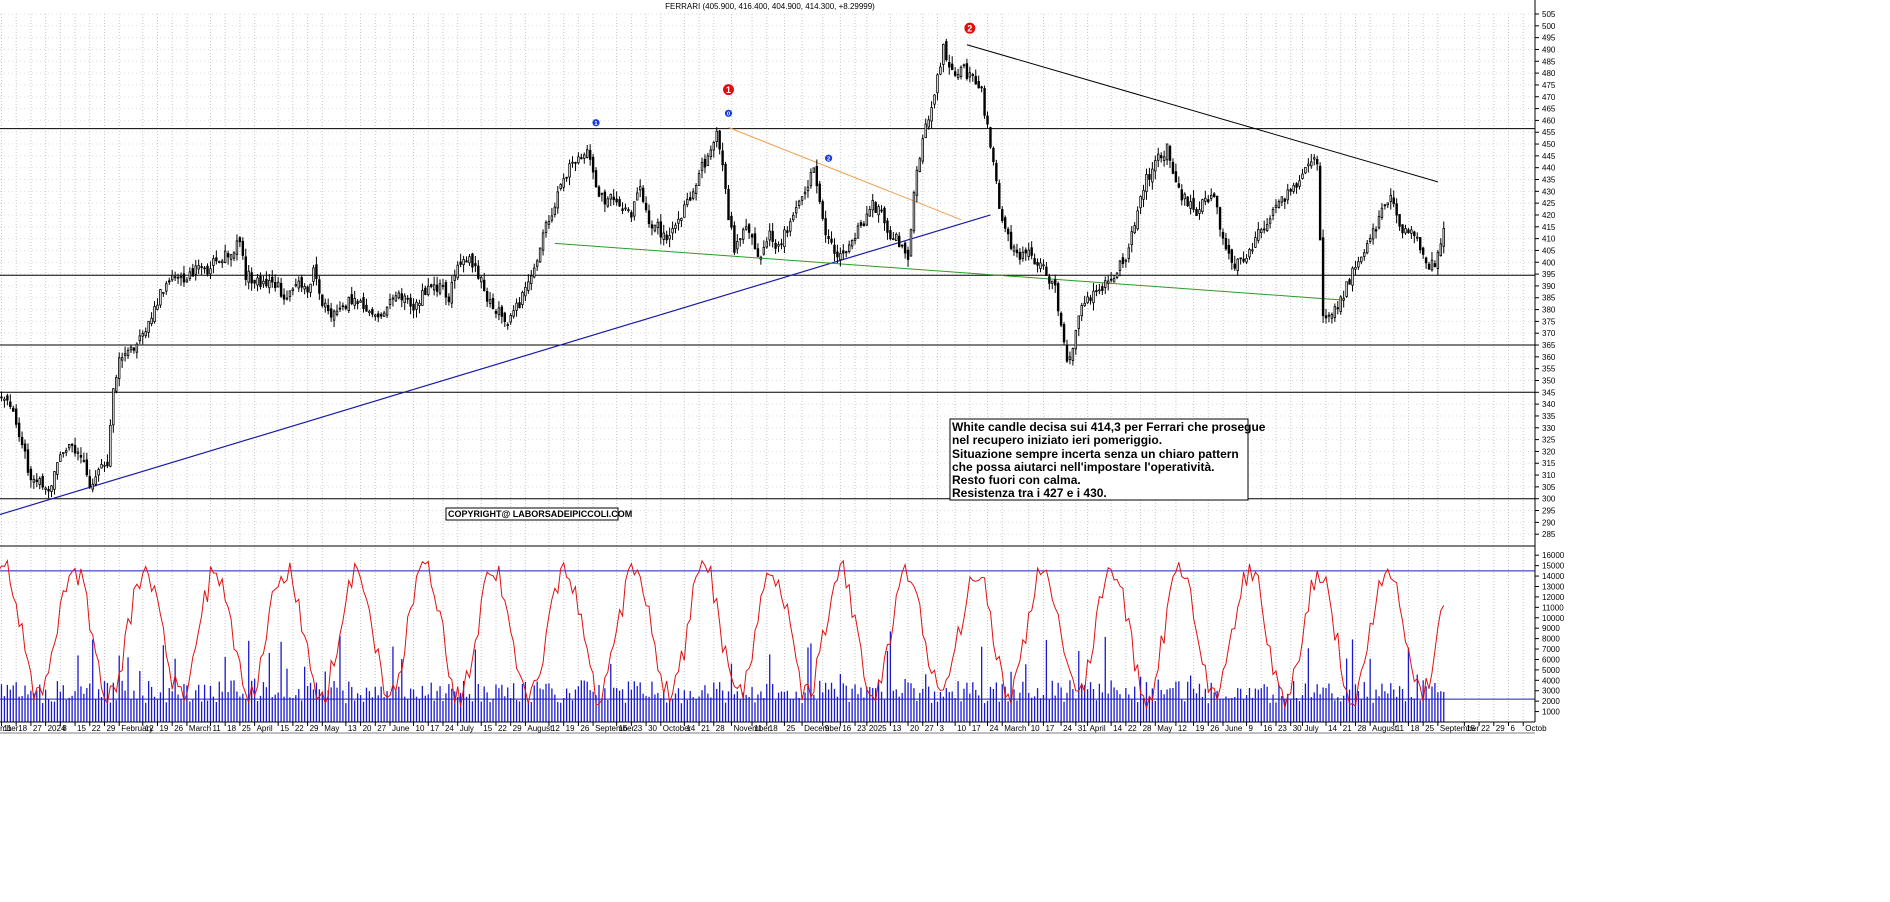 The height and width of the screenshot is (902, 1890). I want to click on y-tick-label: 355, so click(1549, 369).